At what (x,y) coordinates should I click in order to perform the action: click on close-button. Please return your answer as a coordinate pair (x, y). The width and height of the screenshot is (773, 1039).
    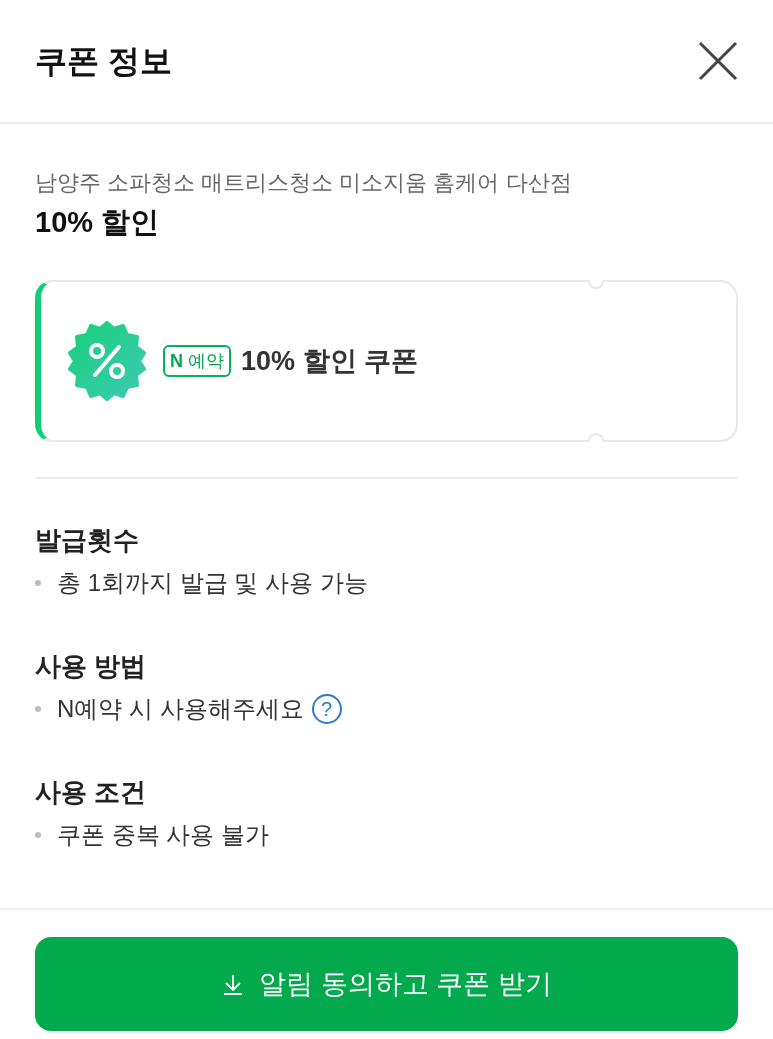
    Looking at the image, I should click on (718, 61).